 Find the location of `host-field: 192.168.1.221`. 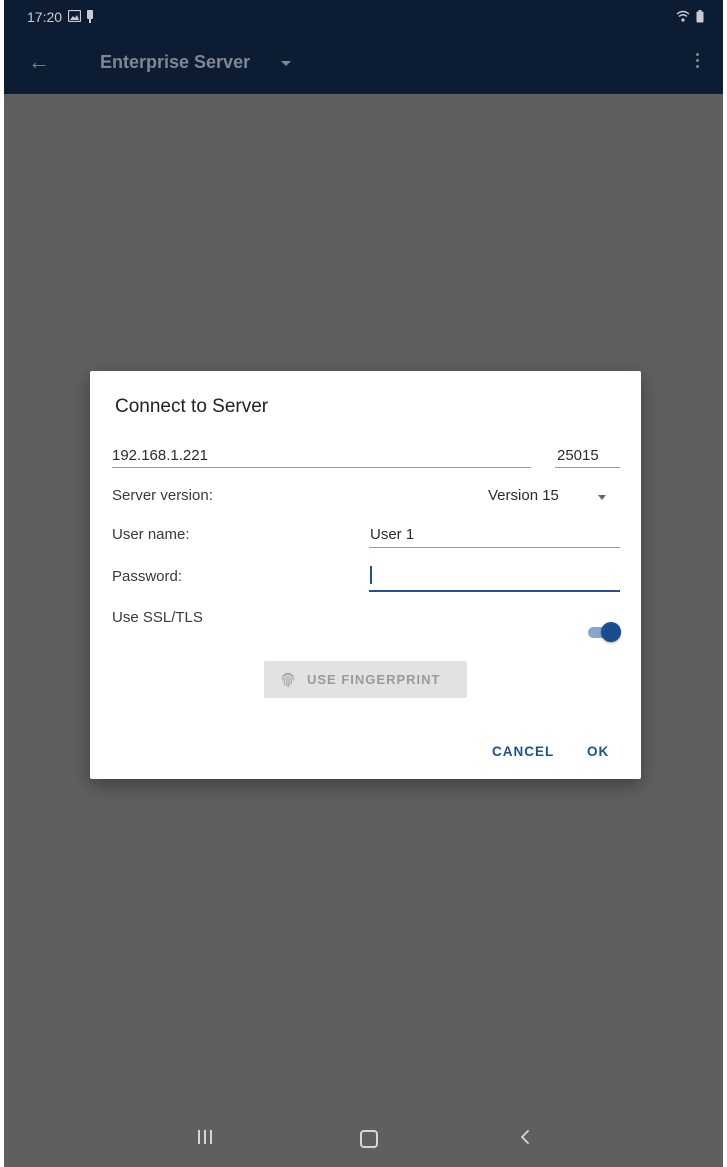

host-field: 192.168.1.221 is located at coordinates (160, 455).